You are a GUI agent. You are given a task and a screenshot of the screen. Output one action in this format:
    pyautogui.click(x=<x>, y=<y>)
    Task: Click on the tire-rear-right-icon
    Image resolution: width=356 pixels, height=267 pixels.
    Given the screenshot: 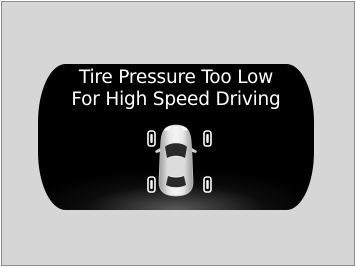 What is the action you would take?
    pyautogui.click(x=207, y=184)
    